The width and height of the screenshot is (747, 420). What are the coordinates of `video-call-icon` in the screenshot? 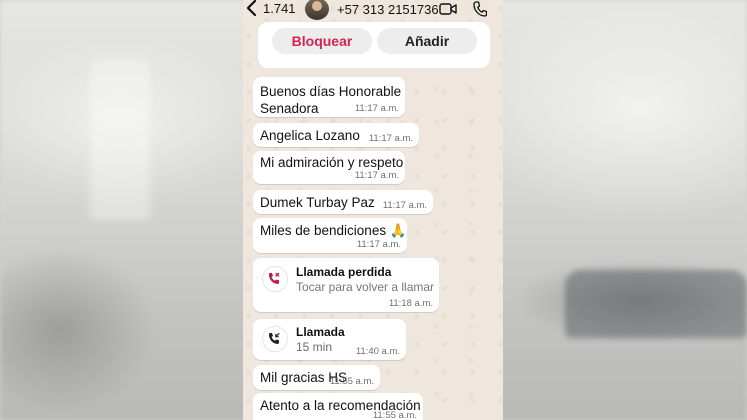 It's located at (448, 9).